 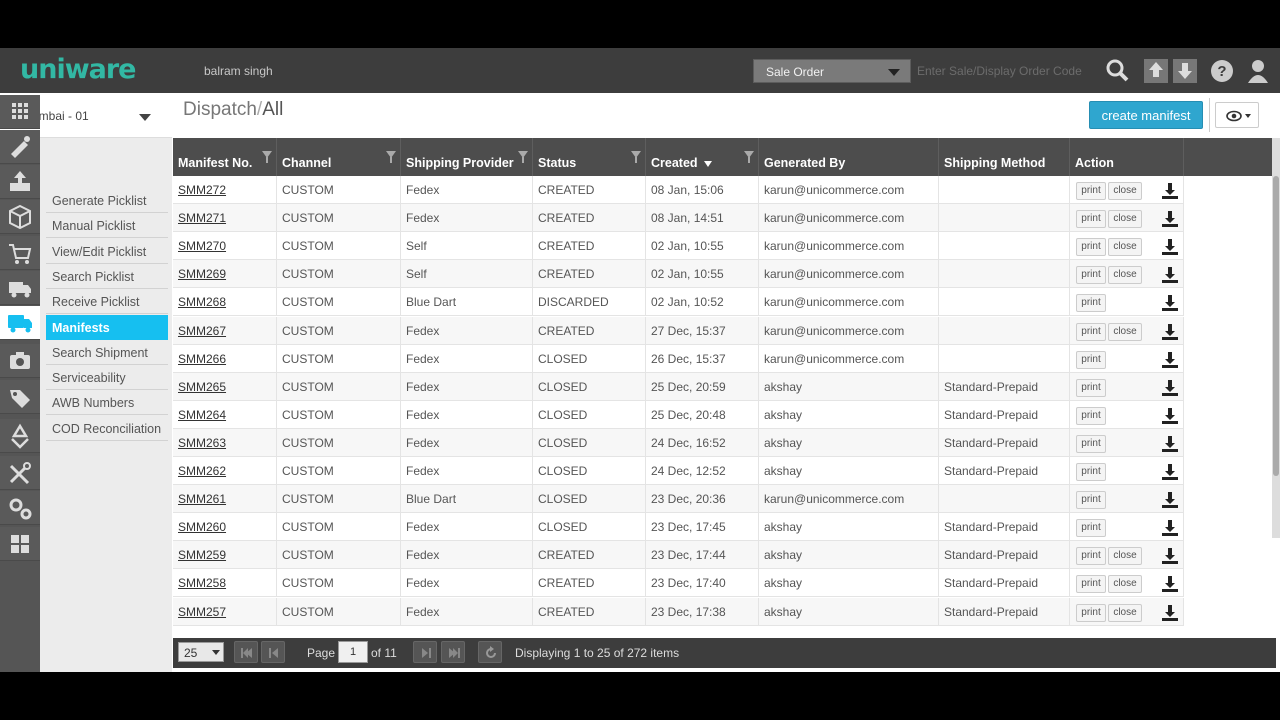 What do you see at coordinates (225, 218) in the screenshot?
I see `manifest-link: SMM271` at bounding box center [225, 218].